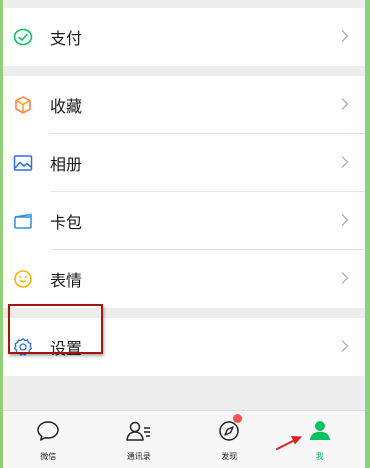 This screenshot has width=370, height=468. I want to click on favorites-cube-icon, so click(23, 105).